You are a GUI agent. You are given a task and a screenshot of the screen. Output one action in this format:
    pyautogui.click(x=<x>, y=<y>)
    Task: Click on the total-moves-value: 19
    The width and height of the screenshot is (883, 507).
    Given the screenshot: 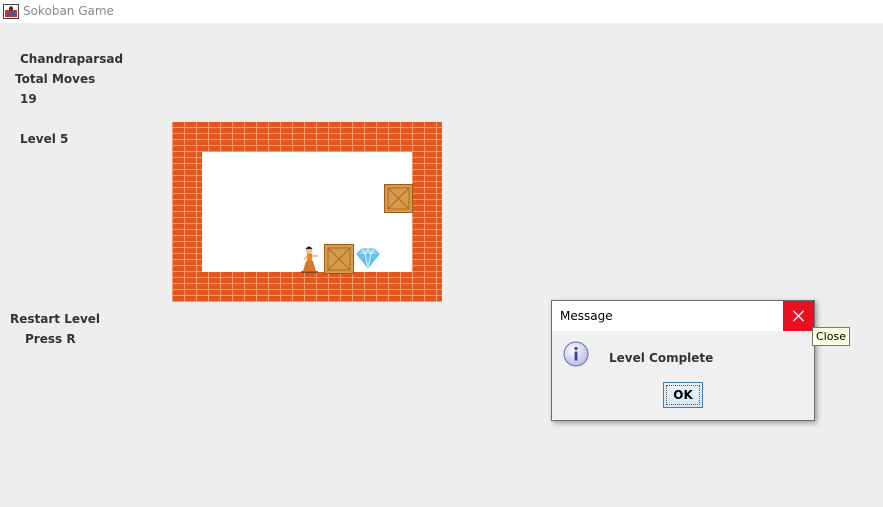 What is the action you would take?
    pyautogui.click(x=28, y=99)
    